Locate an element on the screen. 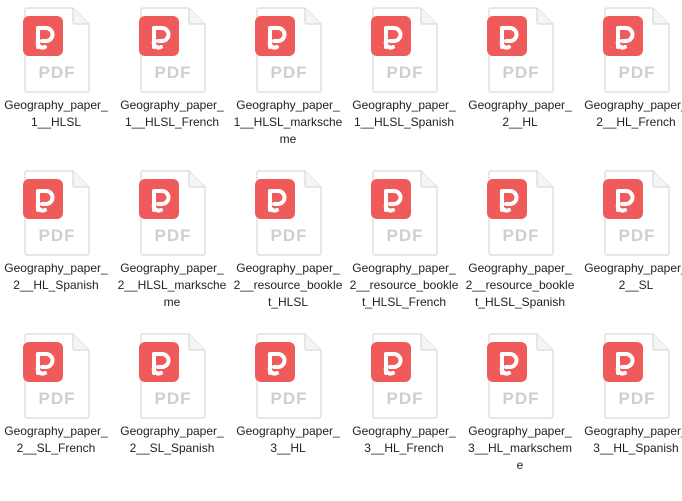 The image size is (682, 501). file-item-geography-paper-2-hl-french: PDF Geography_paper_2__HL_French is located at coordinates (631, 79).